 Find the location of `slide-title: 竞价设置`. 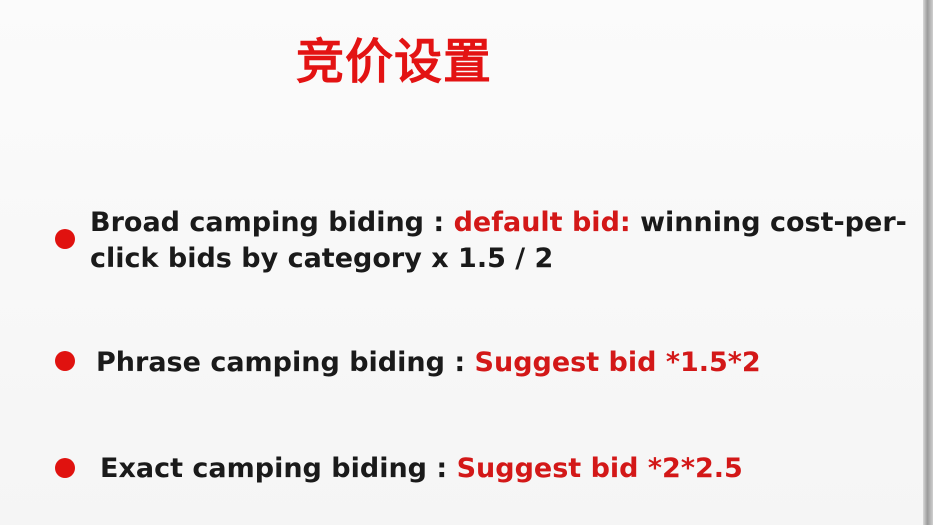

slide-title: 竞价设置 is located at coordinates (394, 62).